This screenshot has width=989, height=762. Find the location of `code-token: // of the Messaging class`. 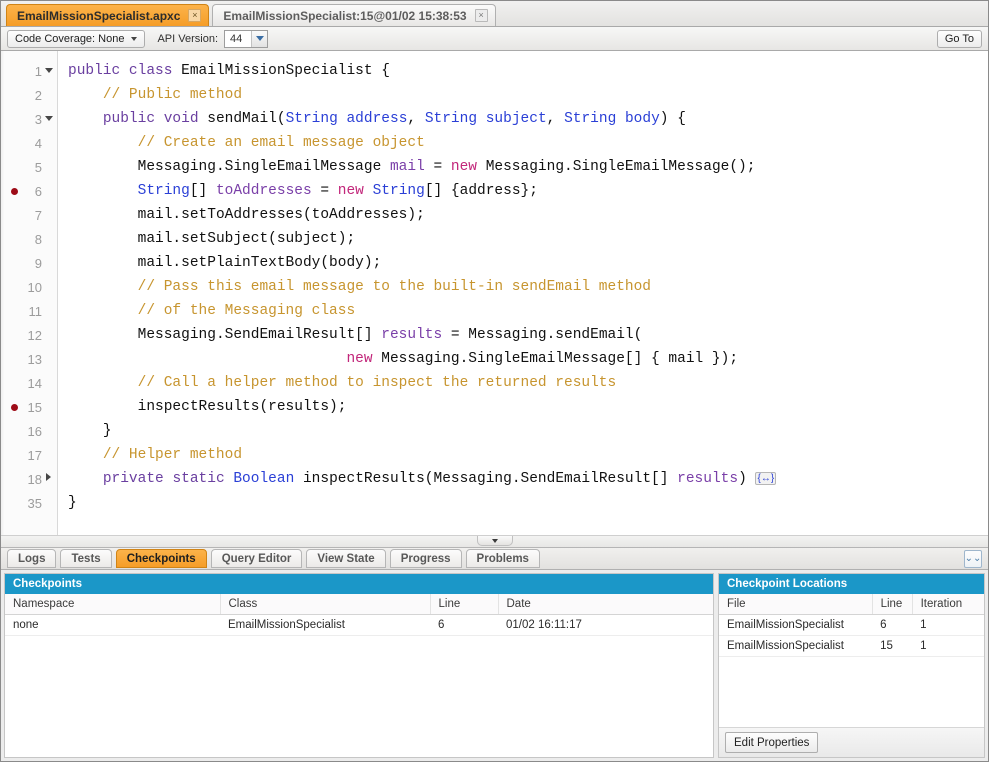

code-token: // of the Messaging class is located at coordinates (246, 311).